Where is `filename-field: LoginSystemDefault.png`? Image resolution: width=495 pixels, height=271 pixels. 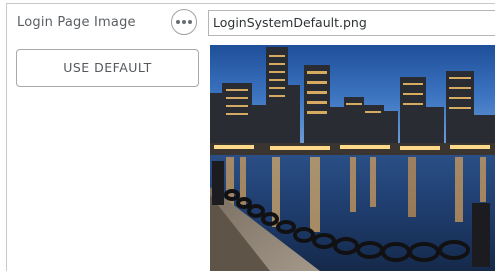 filename-field: LoginSystemDefault.png is located at coordinates (351, 23).